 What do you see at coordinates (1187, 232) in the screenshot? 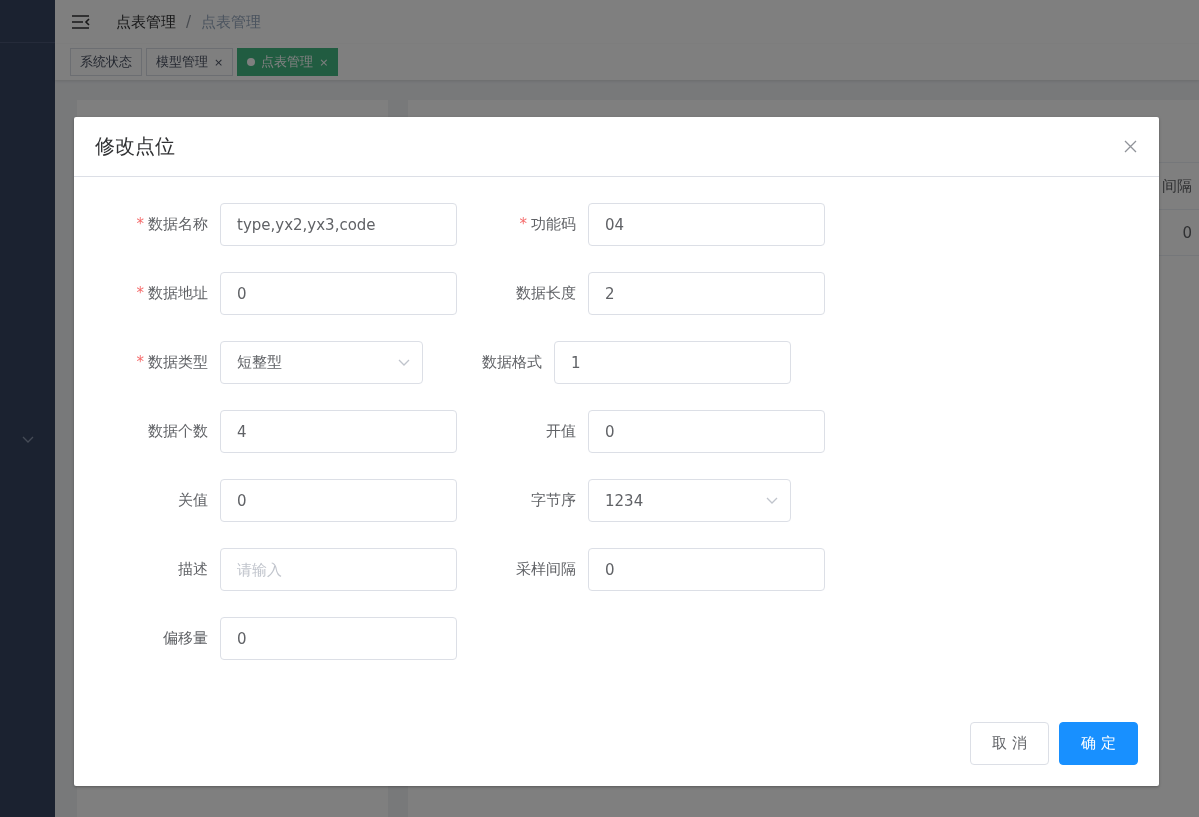
I see `table-cell: 0` at bounding box center [1187, 232].